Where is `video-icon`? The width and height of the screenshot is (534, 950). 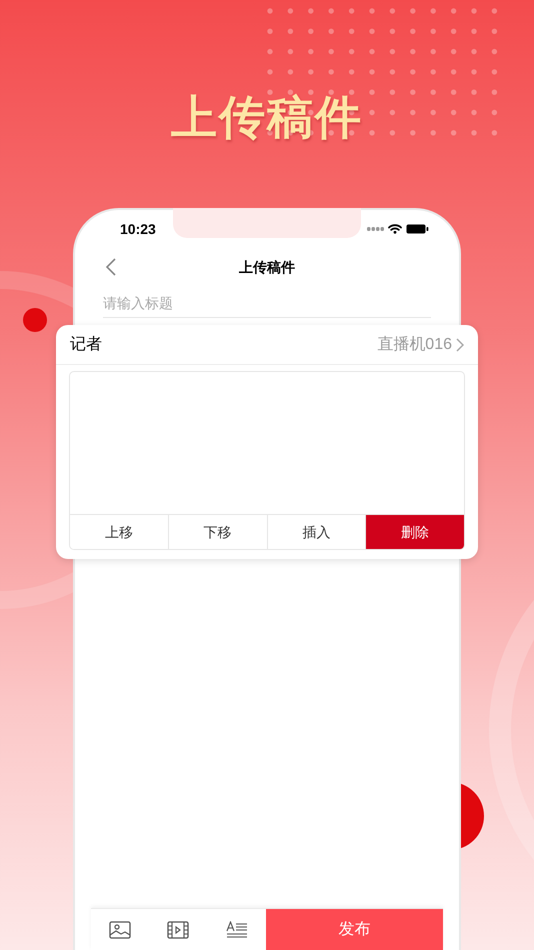
video-icon is located at coordinates (178, 929).